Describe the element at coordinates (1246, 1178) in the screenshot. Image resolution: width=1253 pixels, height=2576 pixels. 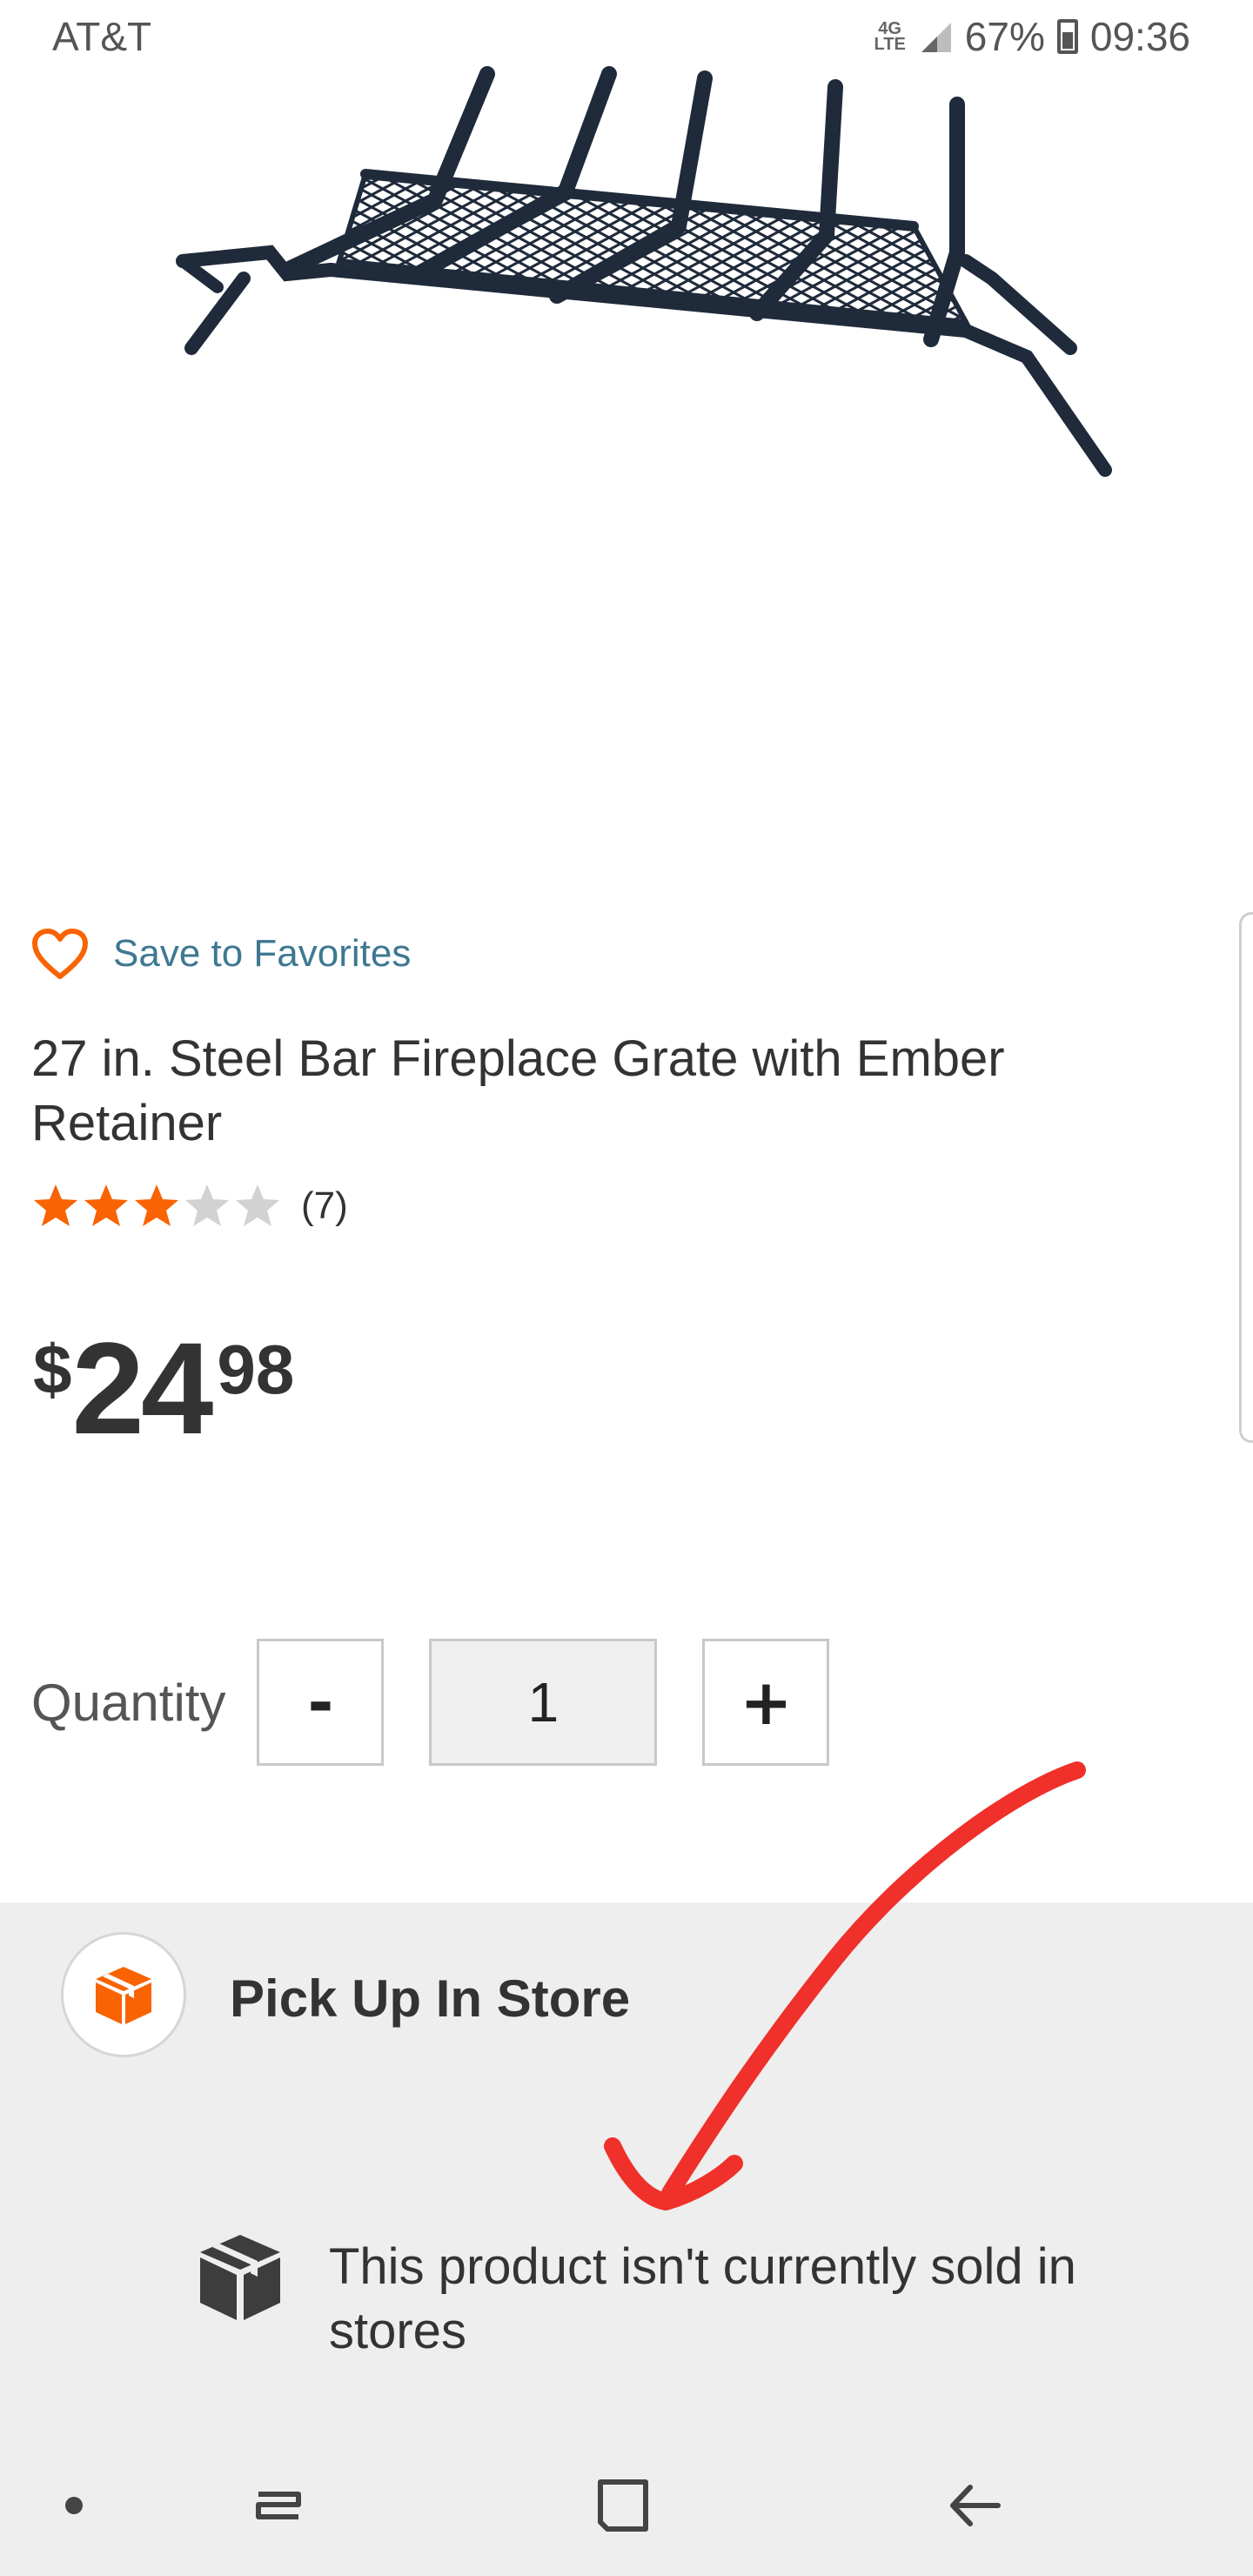
I see `scroll-indicator` at that location.